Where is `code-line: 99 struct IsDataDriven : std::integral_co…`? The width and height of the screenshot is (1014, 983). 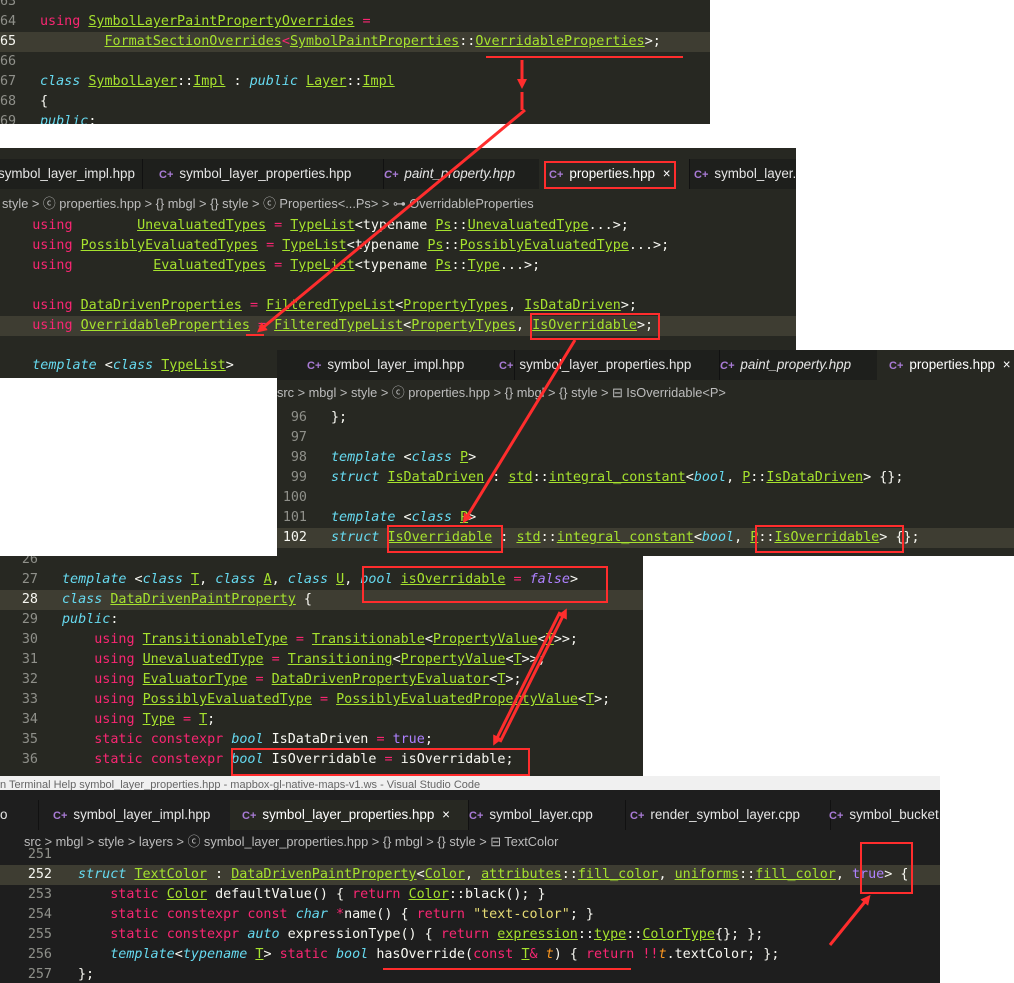 code-line: 99 struct IsDataDriven : std::integral_co… is located at coordinates (645, 478).